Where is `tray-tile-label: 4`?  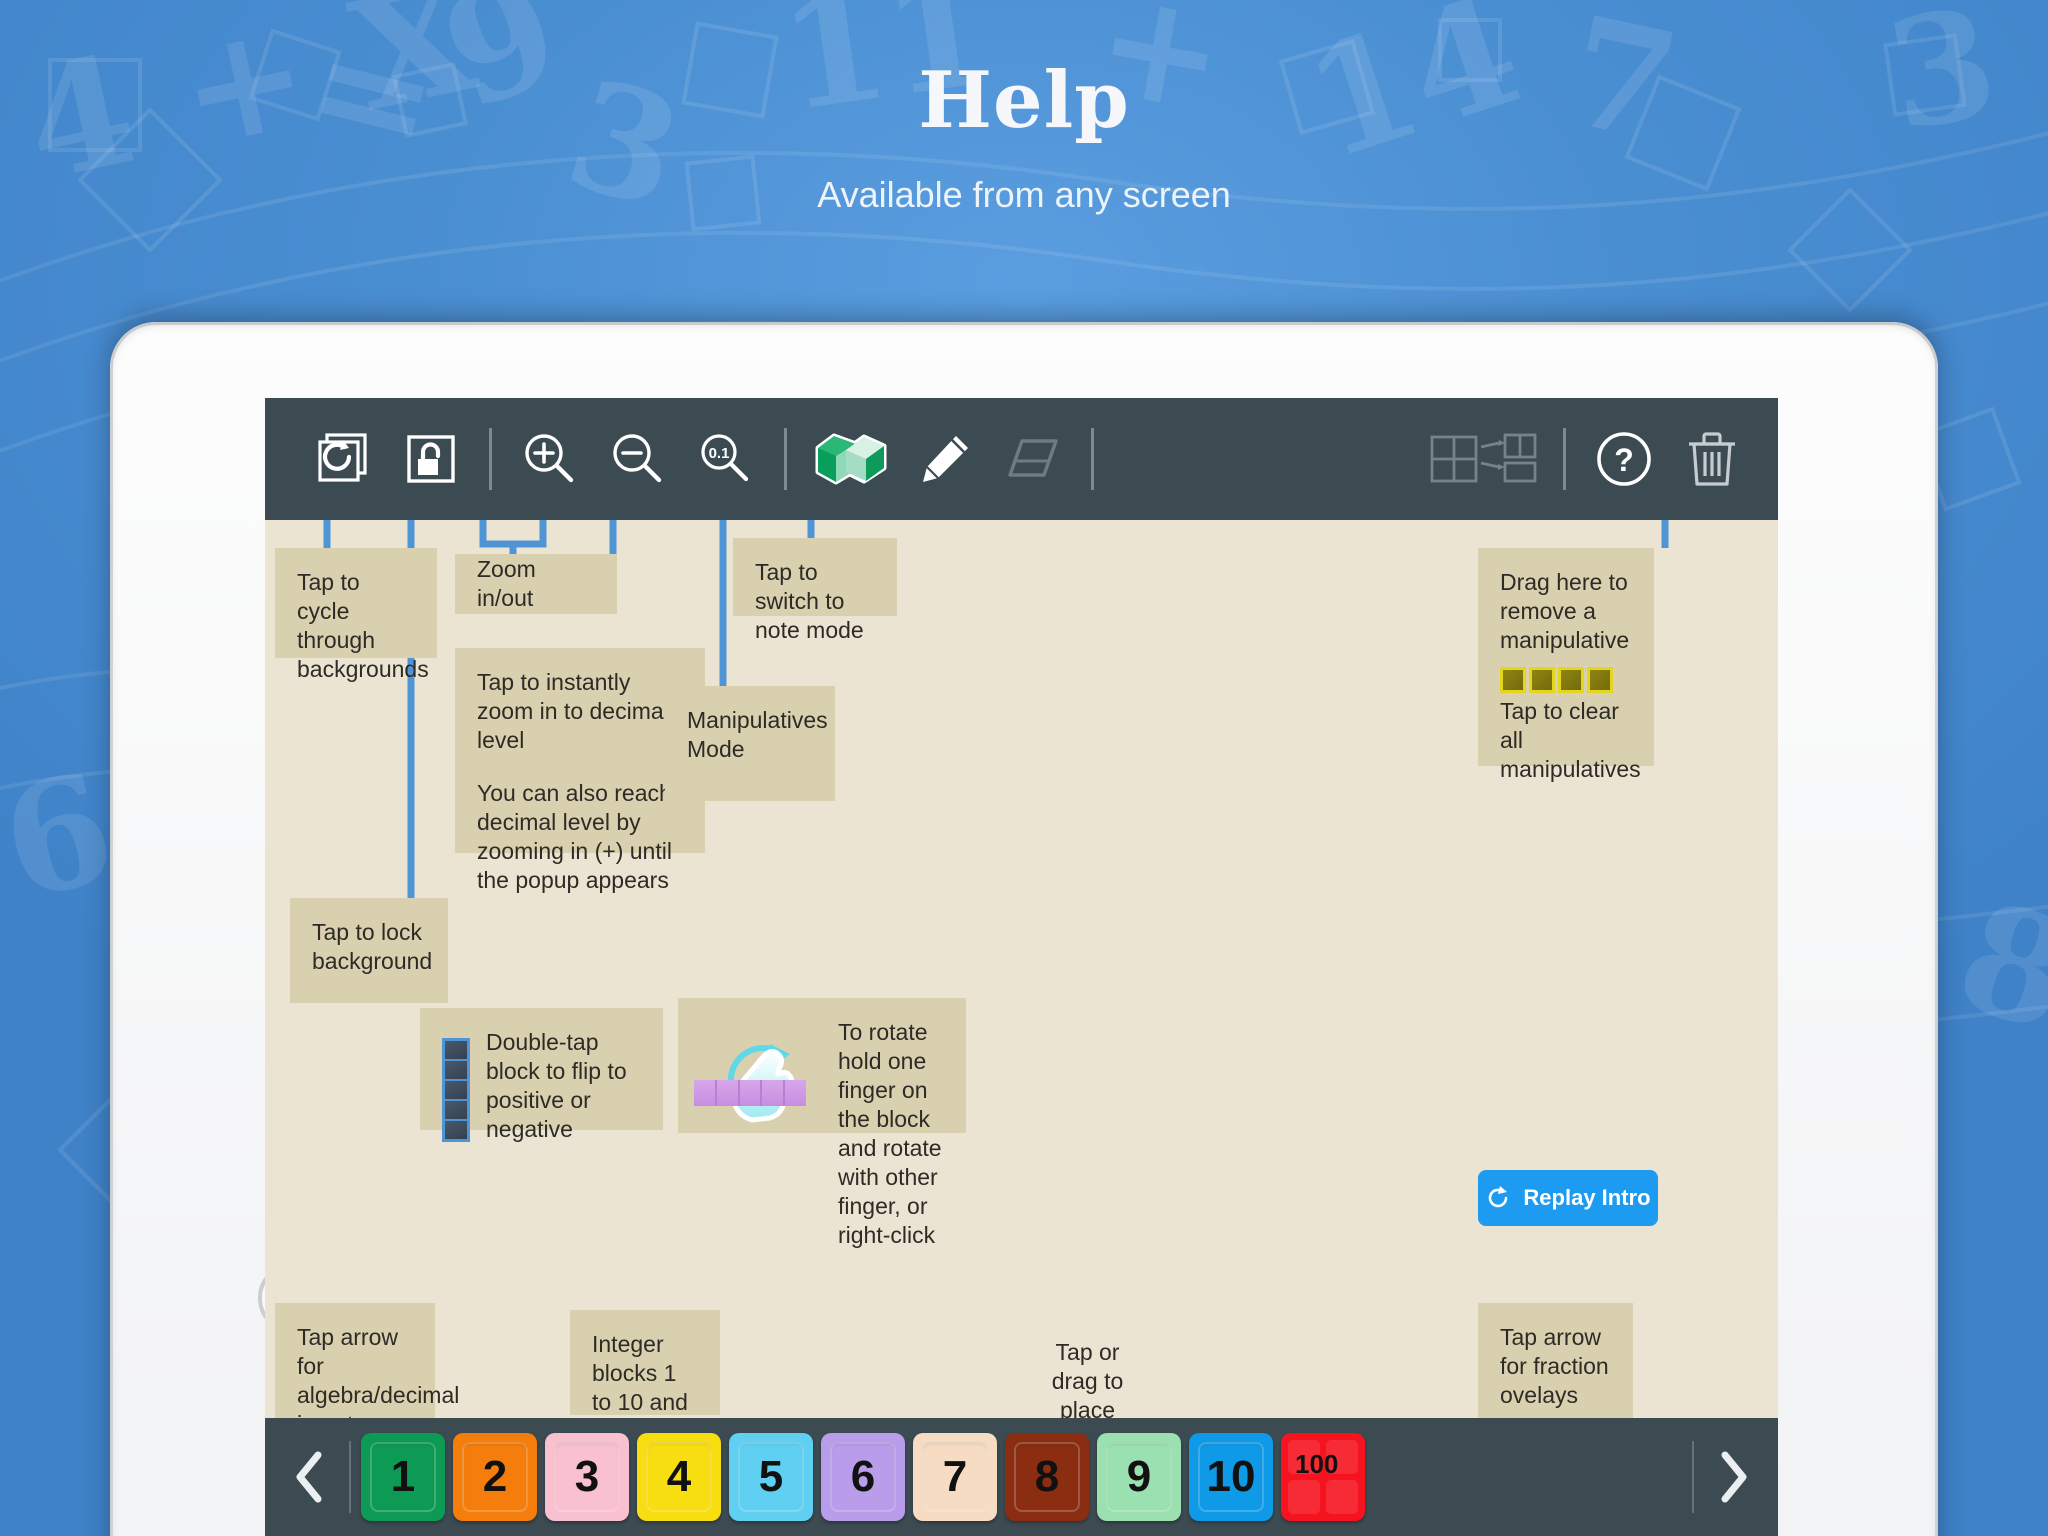
tray-tile-label: 4 is located at coordinates (679, 1476).